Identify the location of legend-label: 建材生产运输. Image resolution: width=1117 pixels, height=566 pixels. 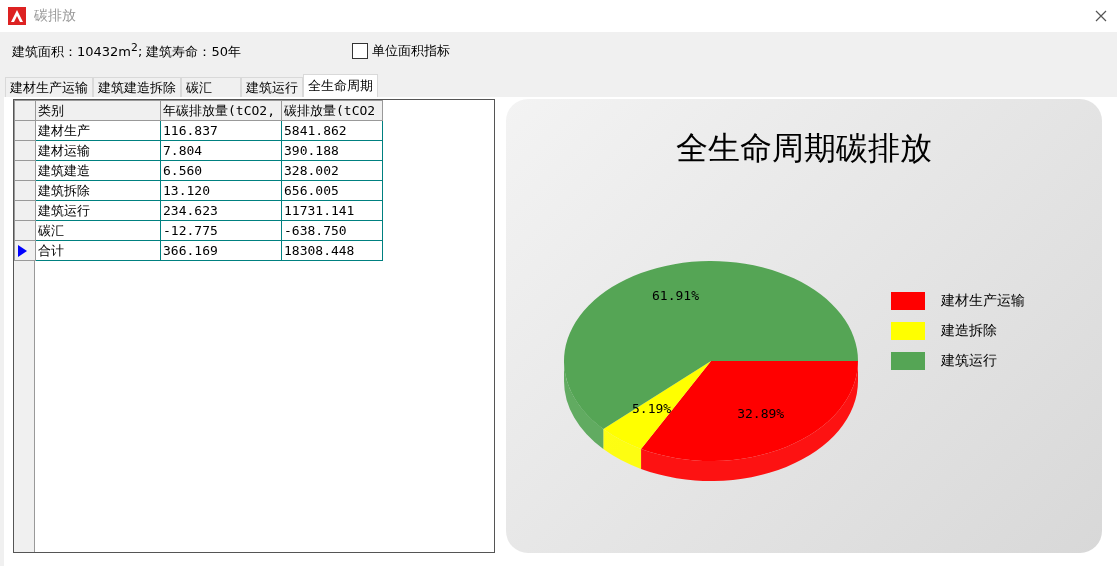
(983, 301).